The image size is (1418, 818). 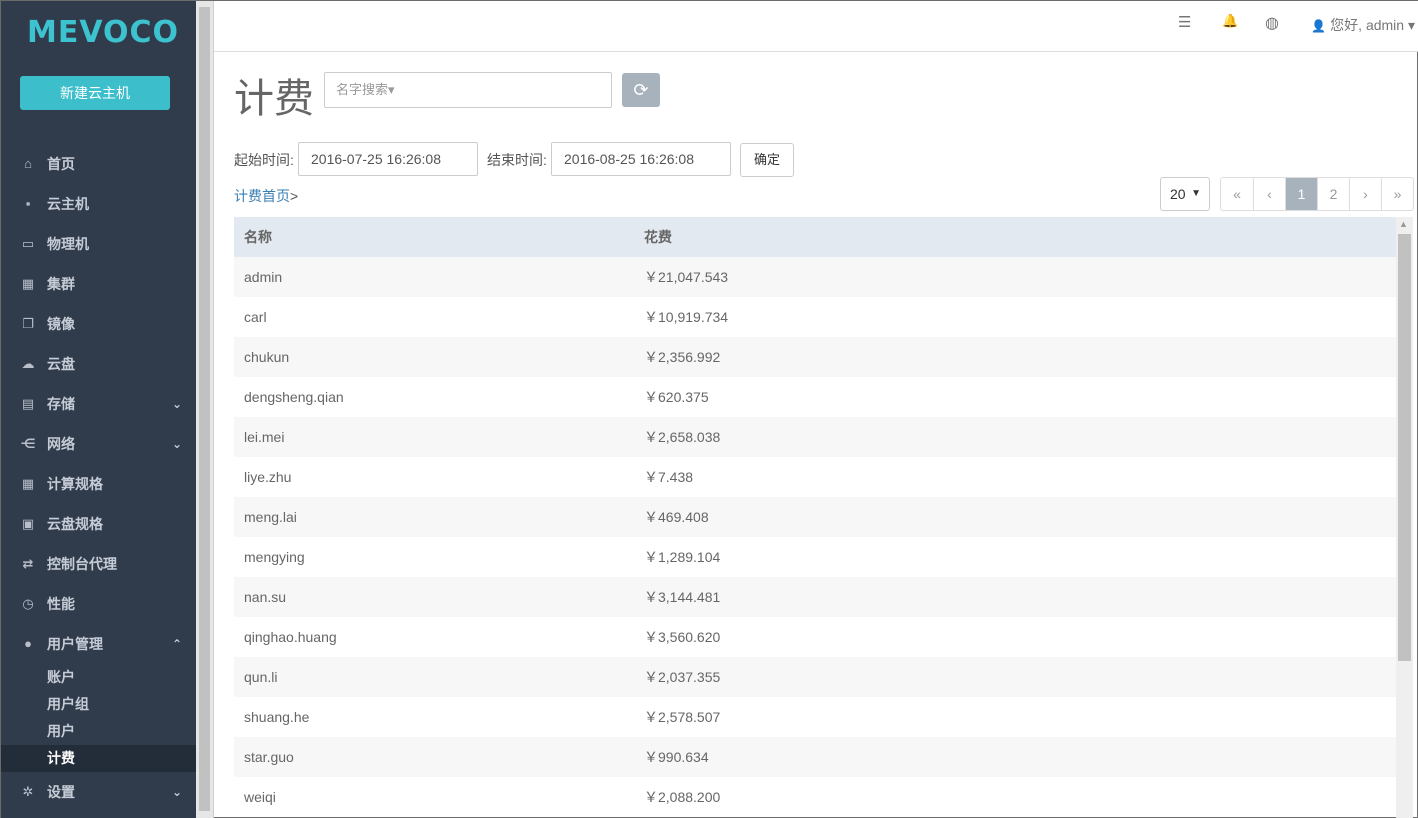 I want to click on table-row: shuang.he ￥2,578.507, so click(x=815, y=717).